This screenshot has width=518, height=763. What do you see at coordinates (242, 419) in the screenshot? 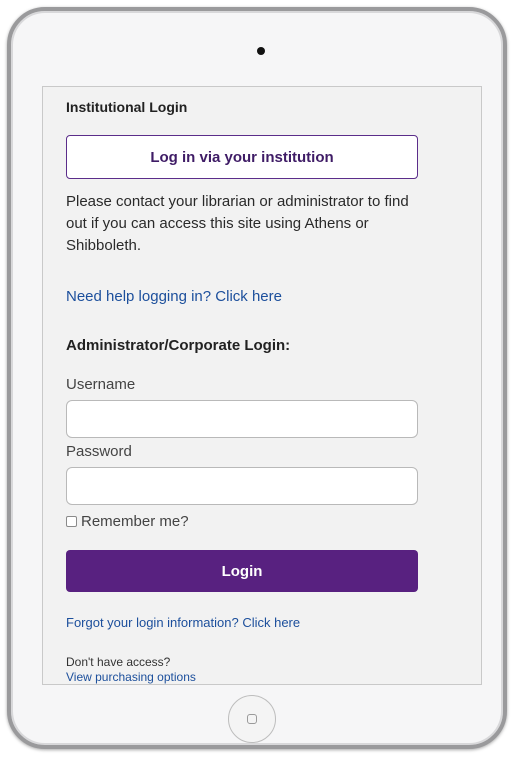
I see `username-input` at bounding box center [242, 419].